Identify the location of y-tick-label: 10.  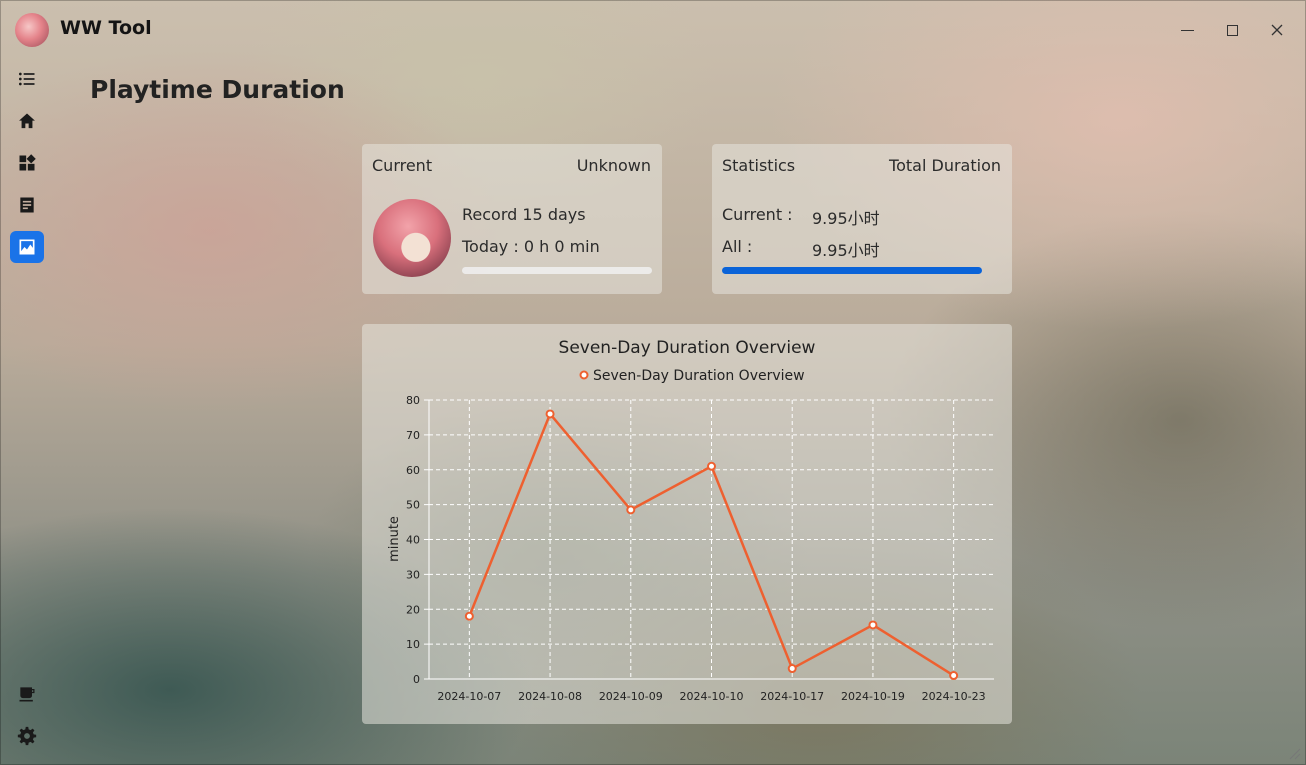
(413, 644).